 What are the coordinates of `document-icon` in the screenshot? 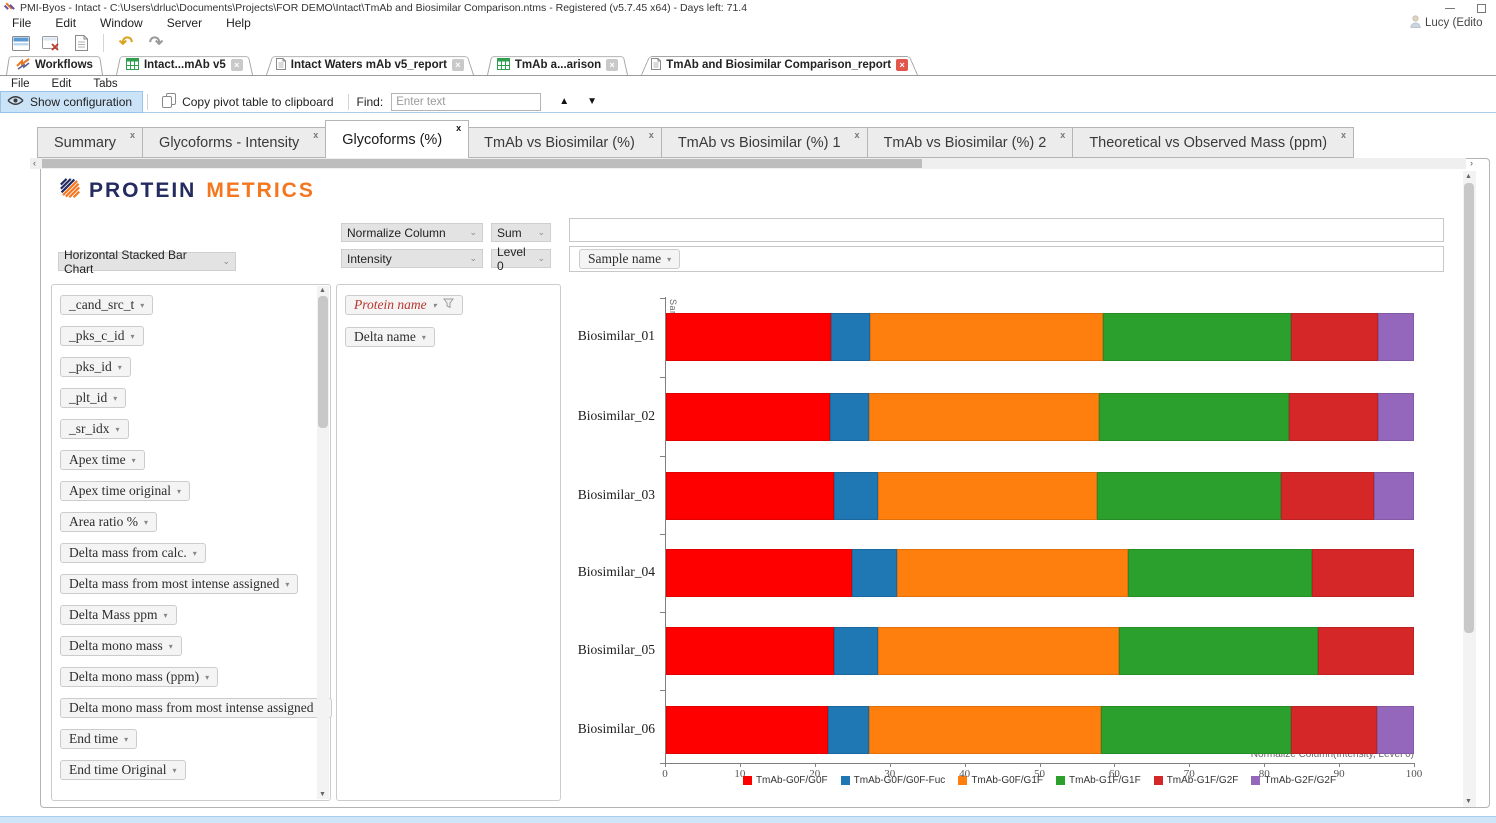 It's located at (656, 65).